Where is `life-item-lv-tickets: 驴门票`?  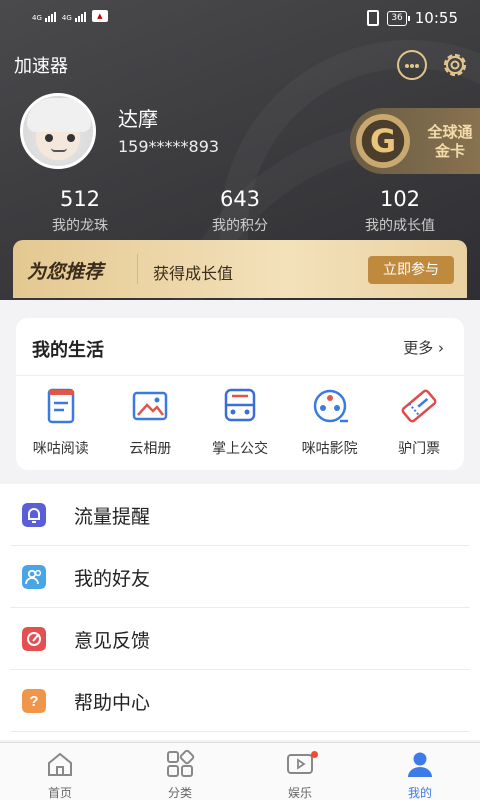
life-item-lv-tickets: 驴门票 is located at coordinates (419, 422).